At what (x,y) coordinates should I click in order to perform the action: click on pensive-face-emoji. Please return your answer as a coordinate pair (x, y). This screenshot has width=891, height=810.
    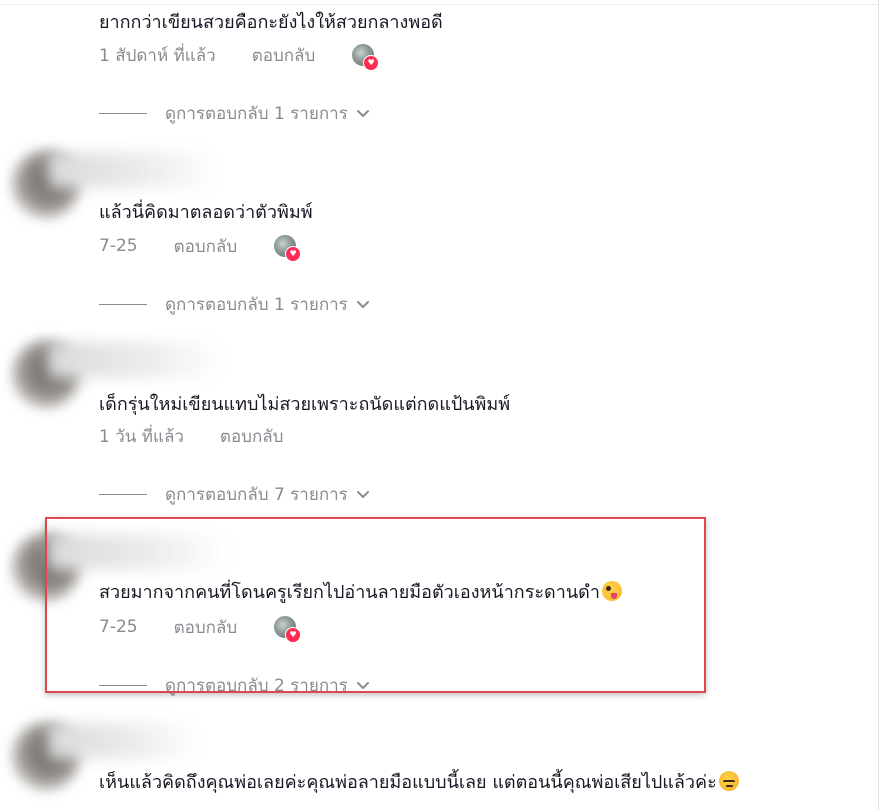
    Looking at the image, I should click on (728, 781).